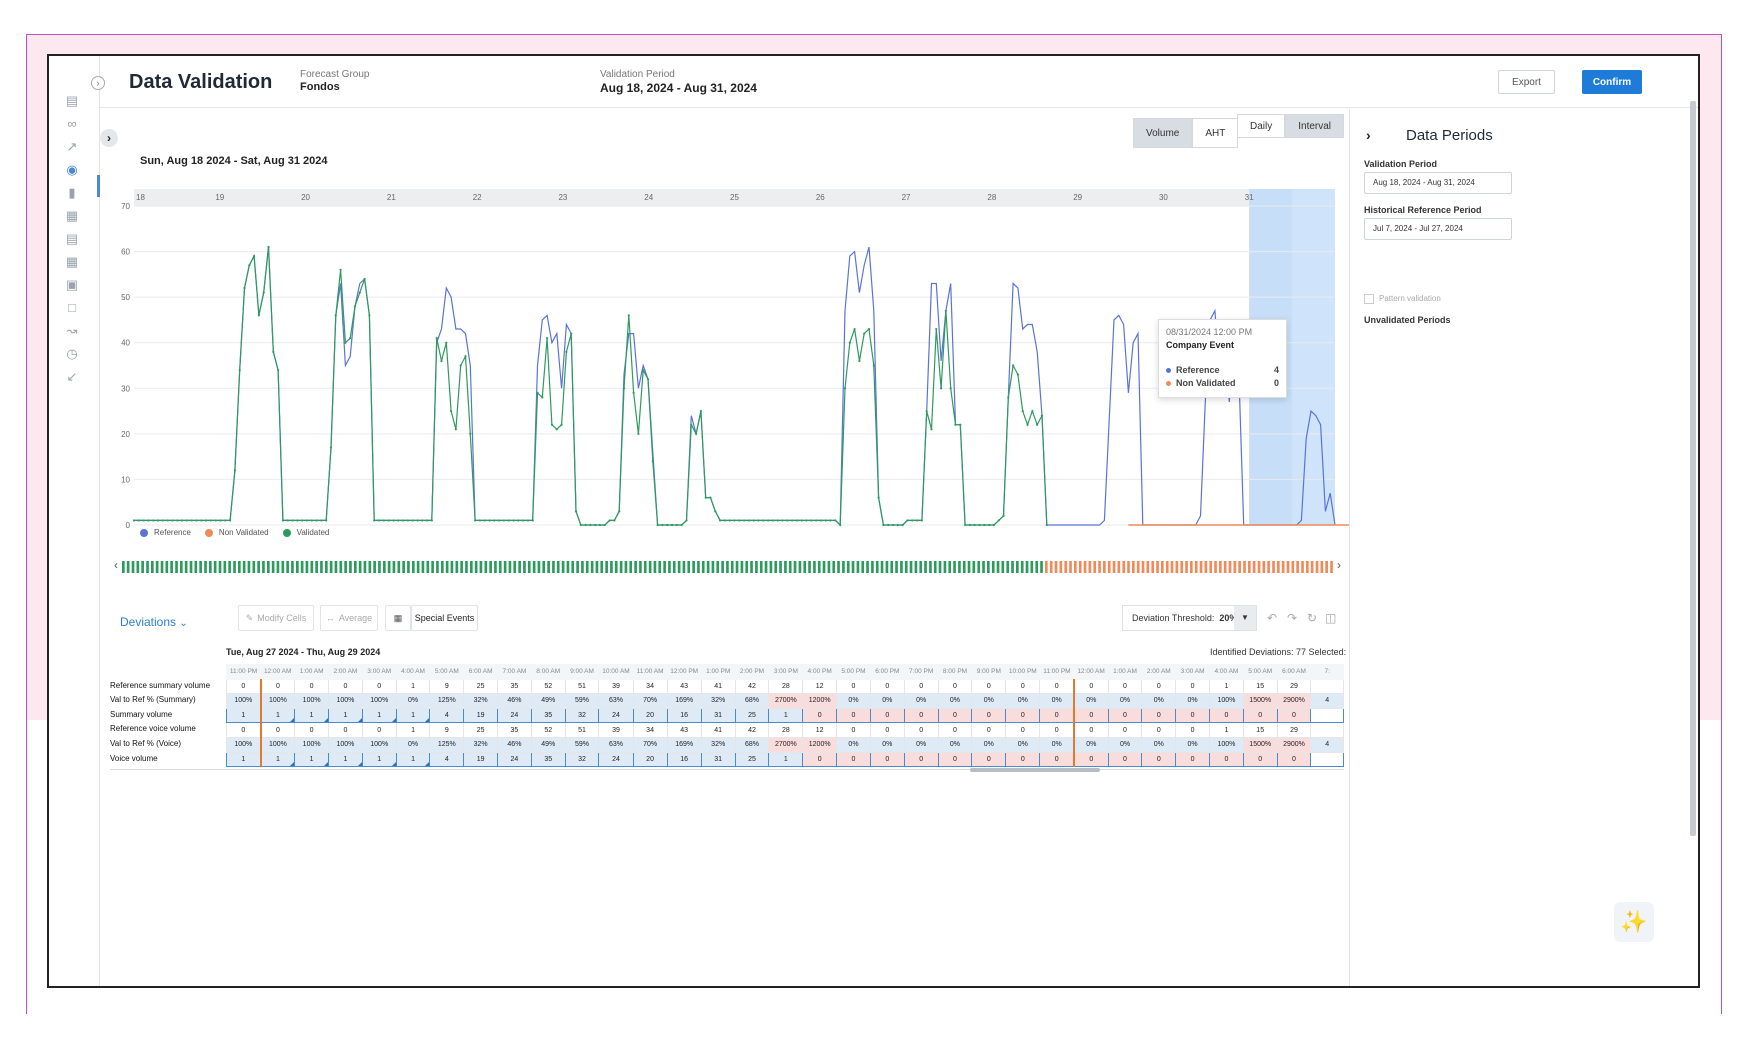  I want to click on redo-icon: ↷, so click(1292, 618).